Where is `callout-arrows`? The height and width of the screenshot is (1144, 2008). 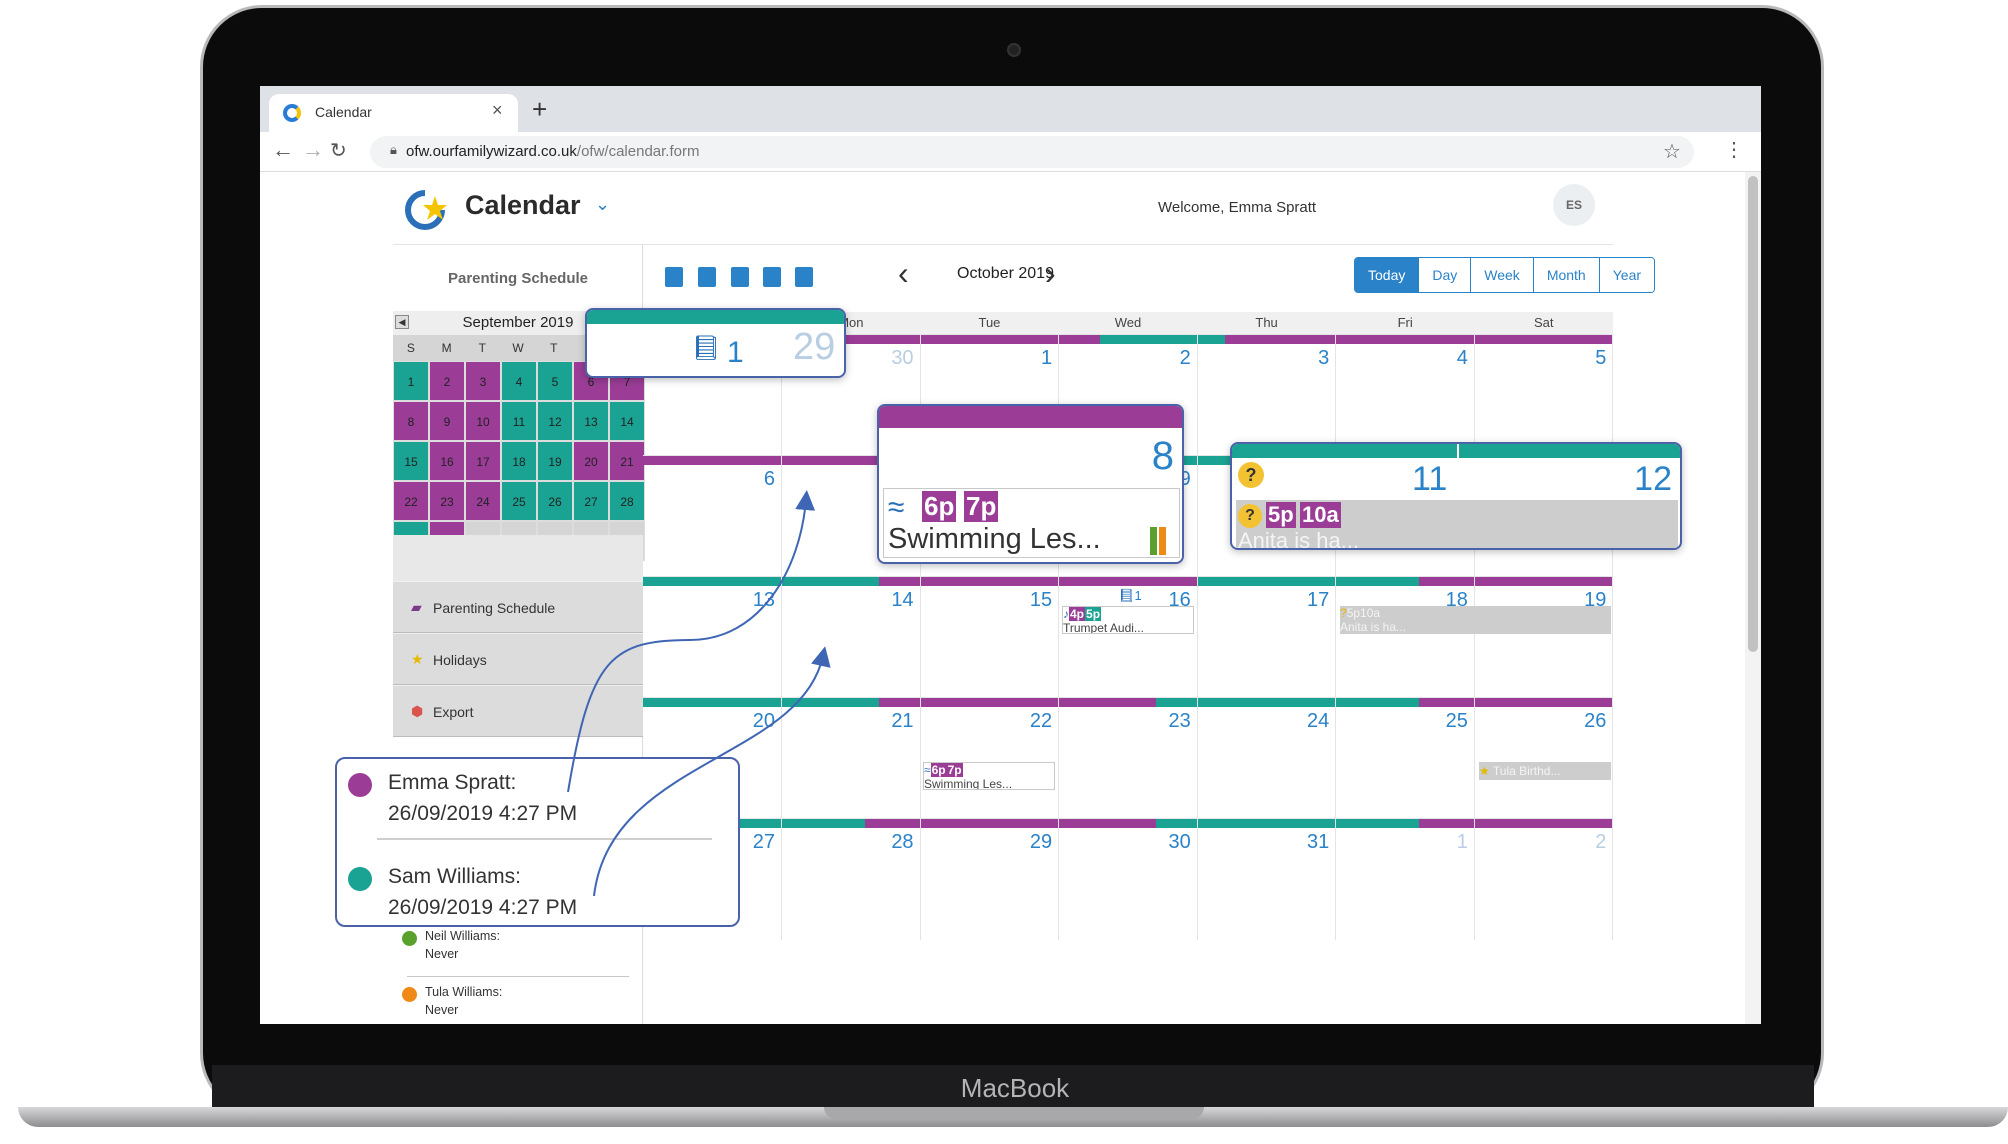 callout-arrows is located at coordinates (699, 693).